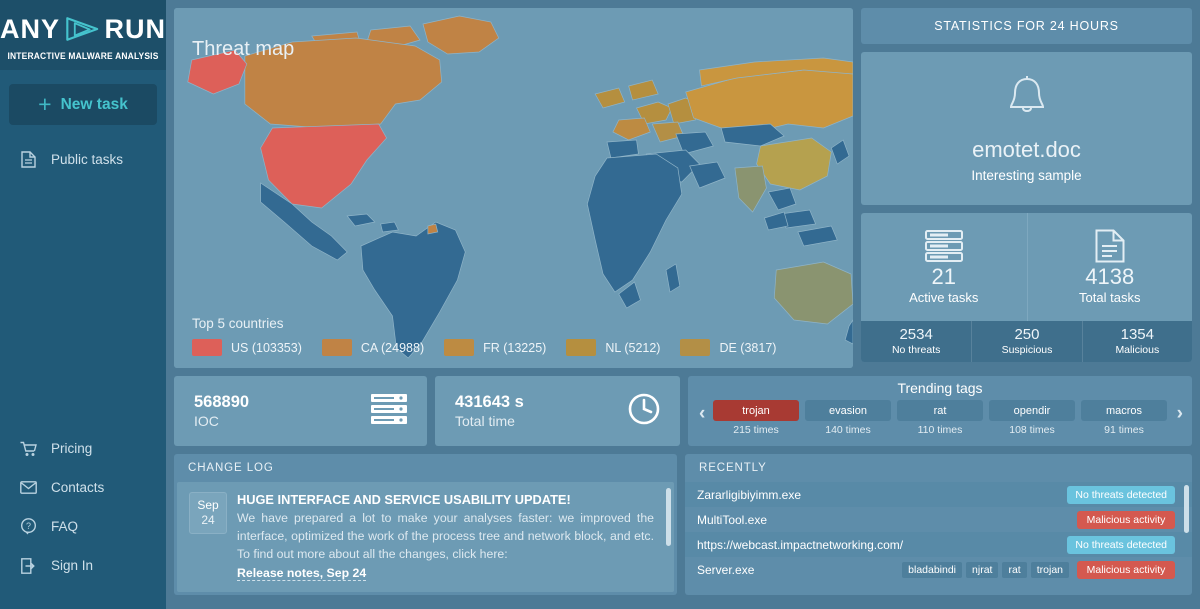  Describe the element at coordinates (300, 411) in the screenshot. I see `ioc-card: 568890 IOC` at that location.